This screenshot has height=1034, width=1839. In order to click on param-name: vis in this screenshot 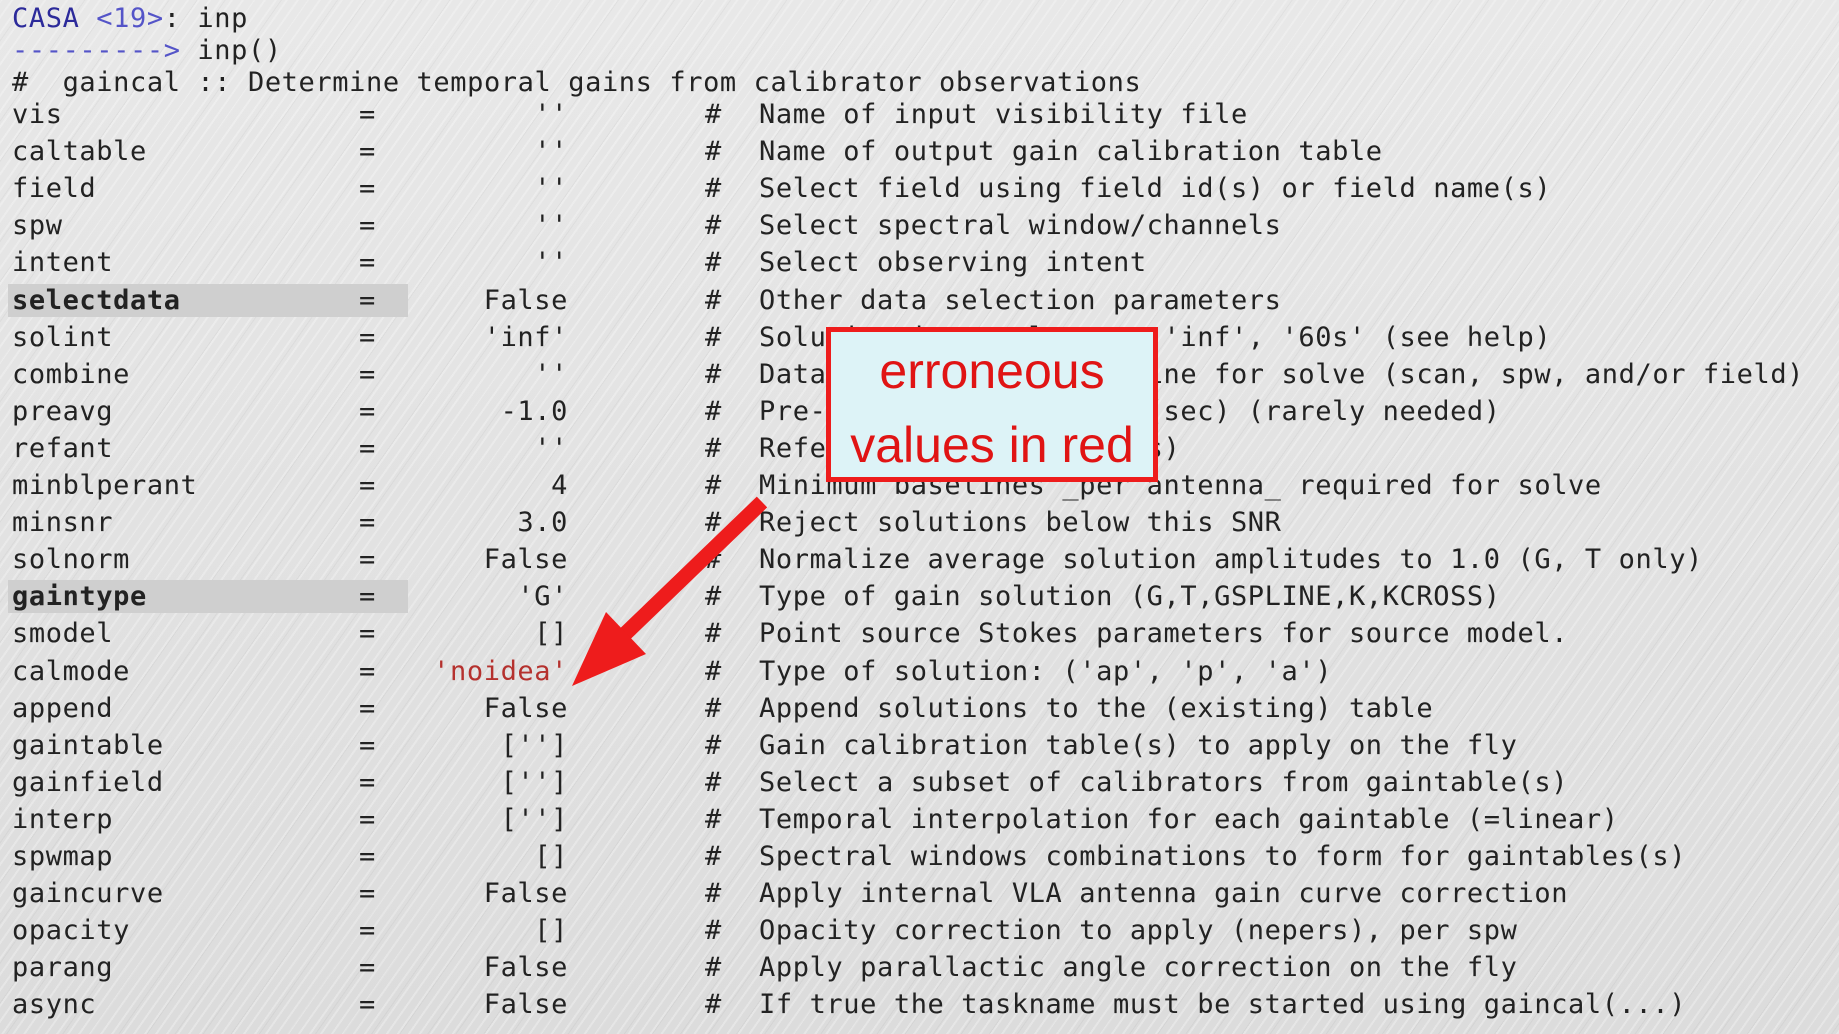, I will do `click(37, 114)`.